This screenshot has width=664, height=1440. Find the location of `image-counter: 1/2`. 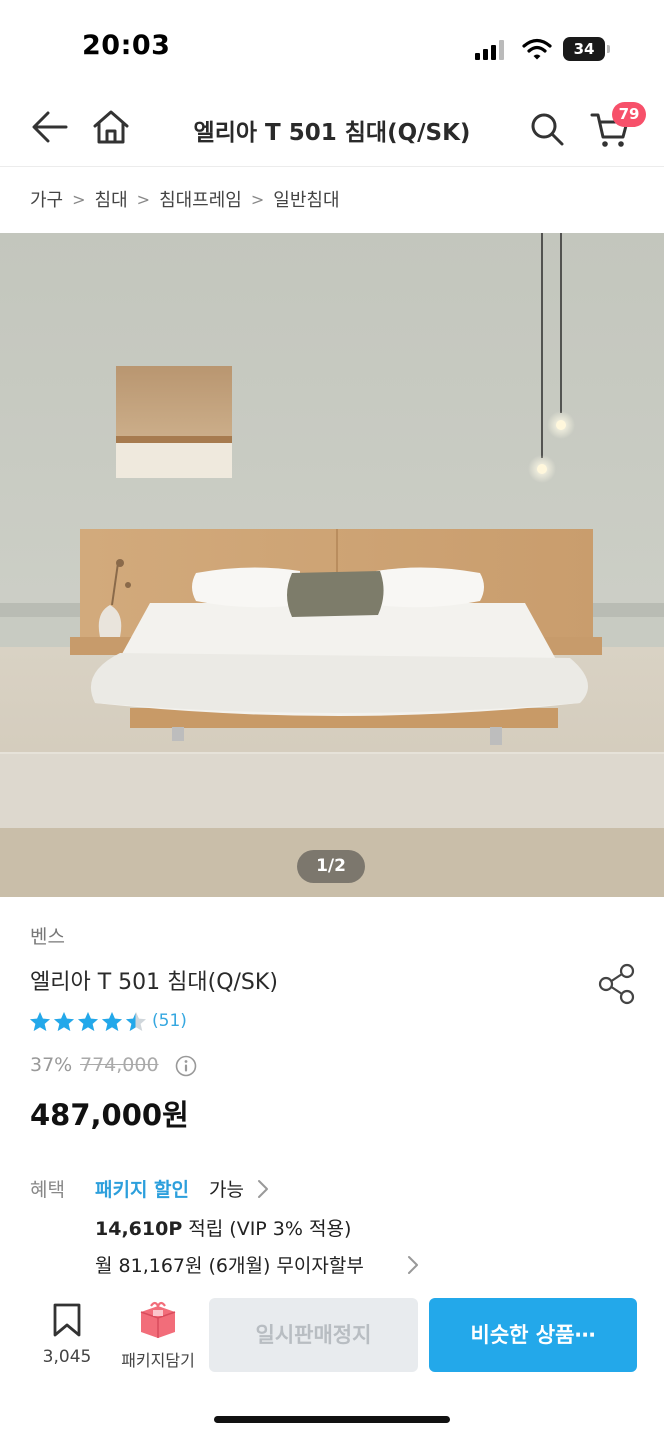

image-counter: 1/2 is located at coordinates (331, 866).